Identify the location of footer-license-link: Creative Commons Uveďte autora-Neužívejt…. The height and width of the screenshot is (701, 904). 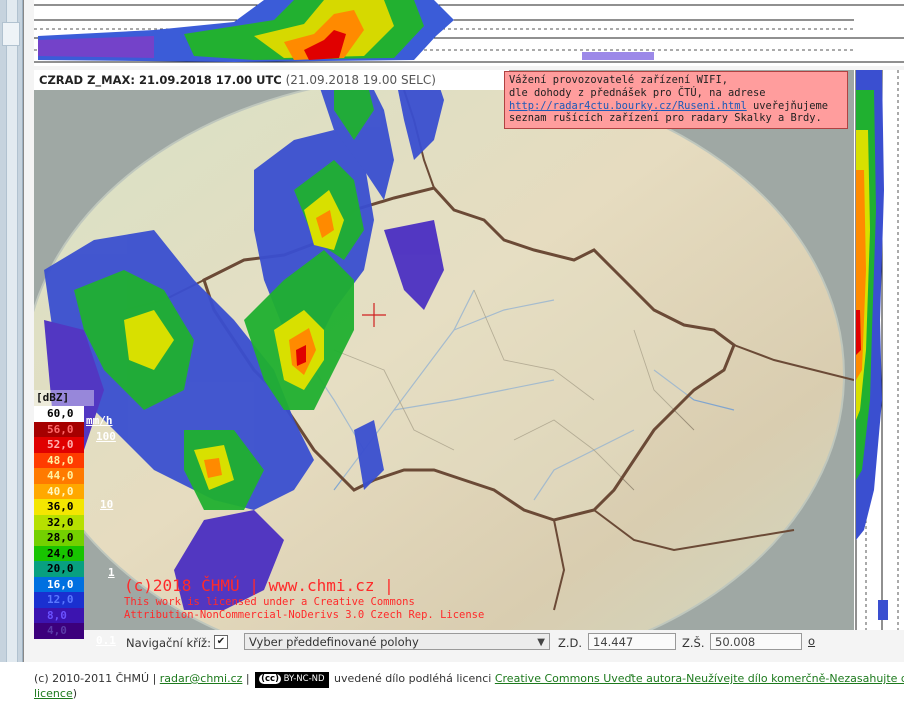
(699, 678).